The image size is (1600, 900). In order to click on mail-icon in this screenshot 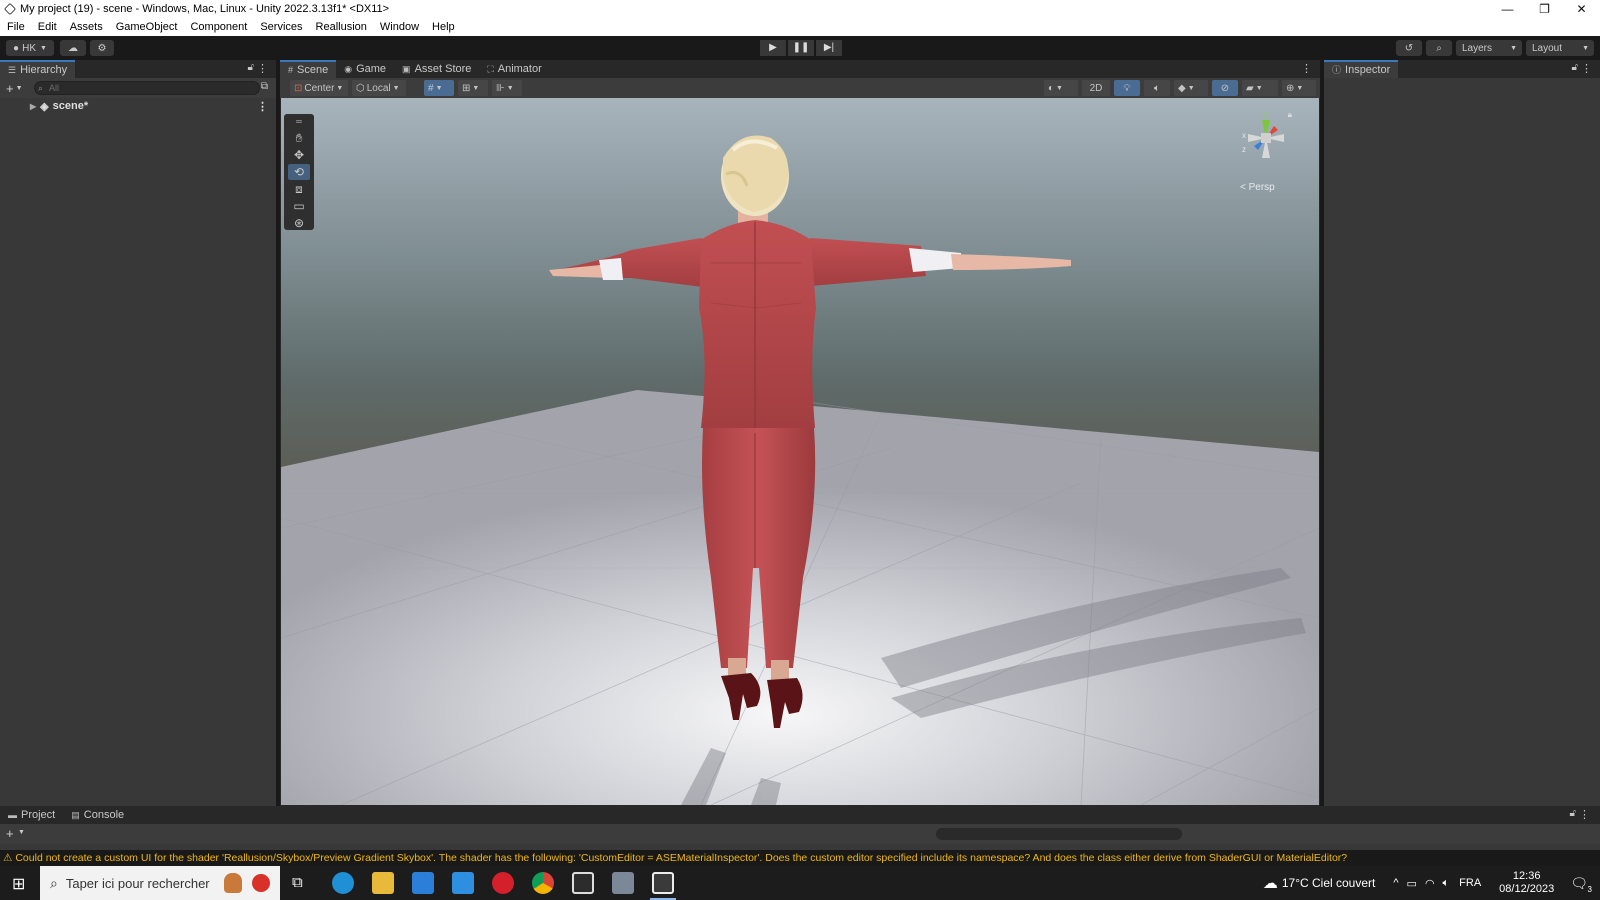, I will do `click(463, 883)`.